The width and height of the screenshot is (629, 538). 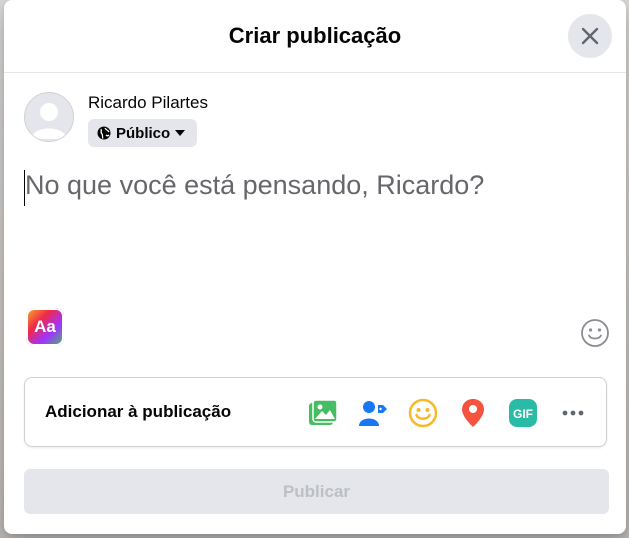 I want to click on dialog-header: Criar publicação, so click(x=315, y=36).